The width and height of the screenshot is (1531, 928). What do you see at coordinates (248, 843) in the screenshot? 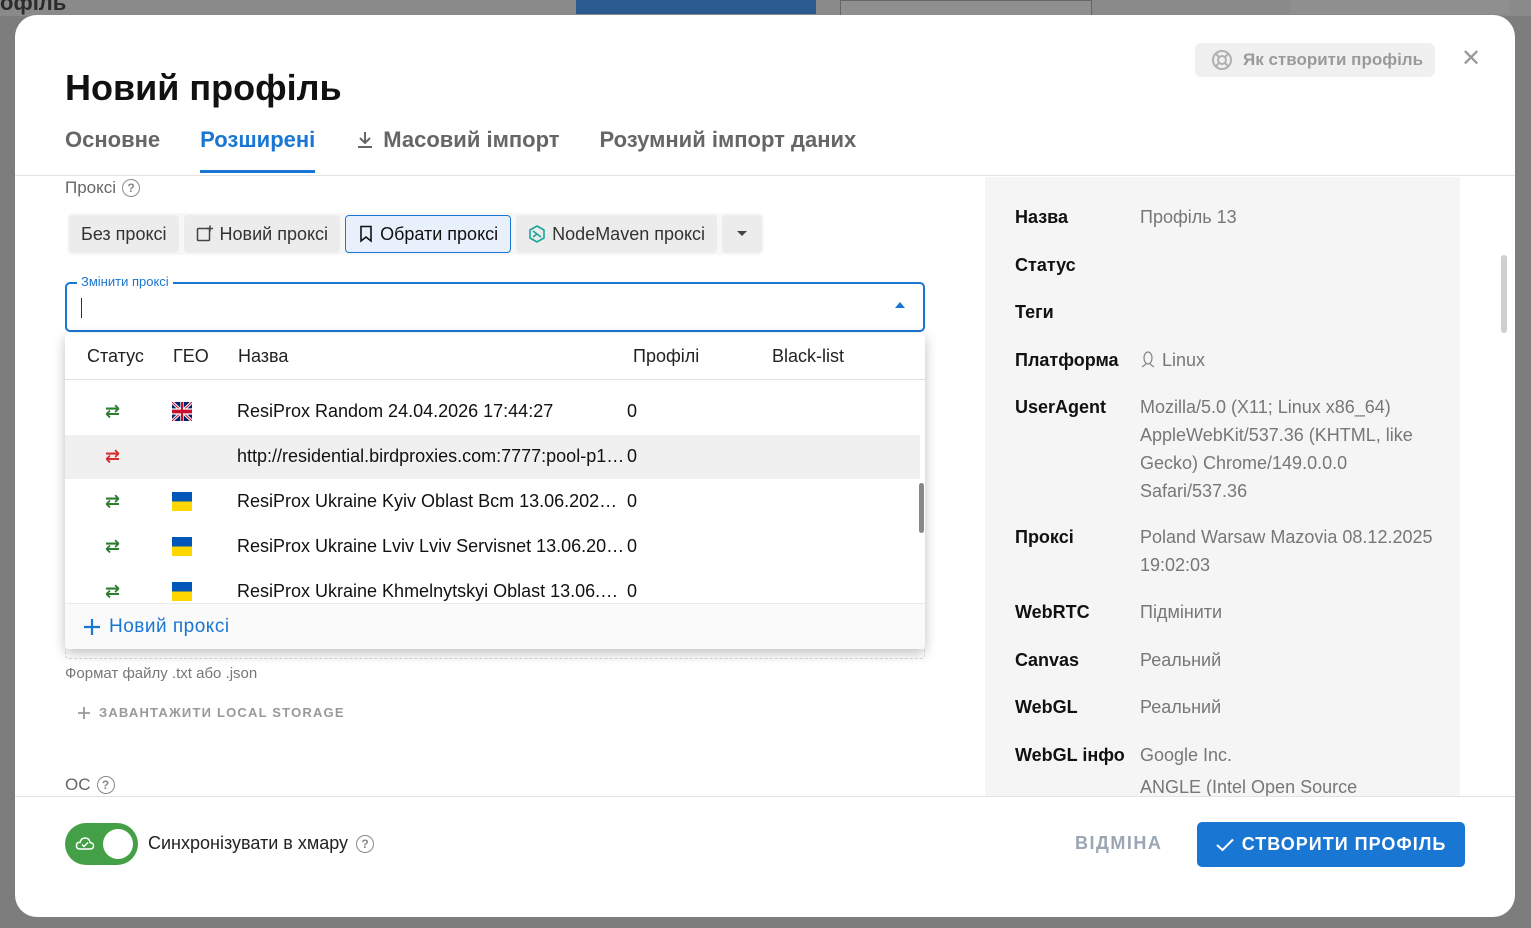
I see `cloud-sync-text: Синхронізувати в хмару` at bounding box center [248, 843].